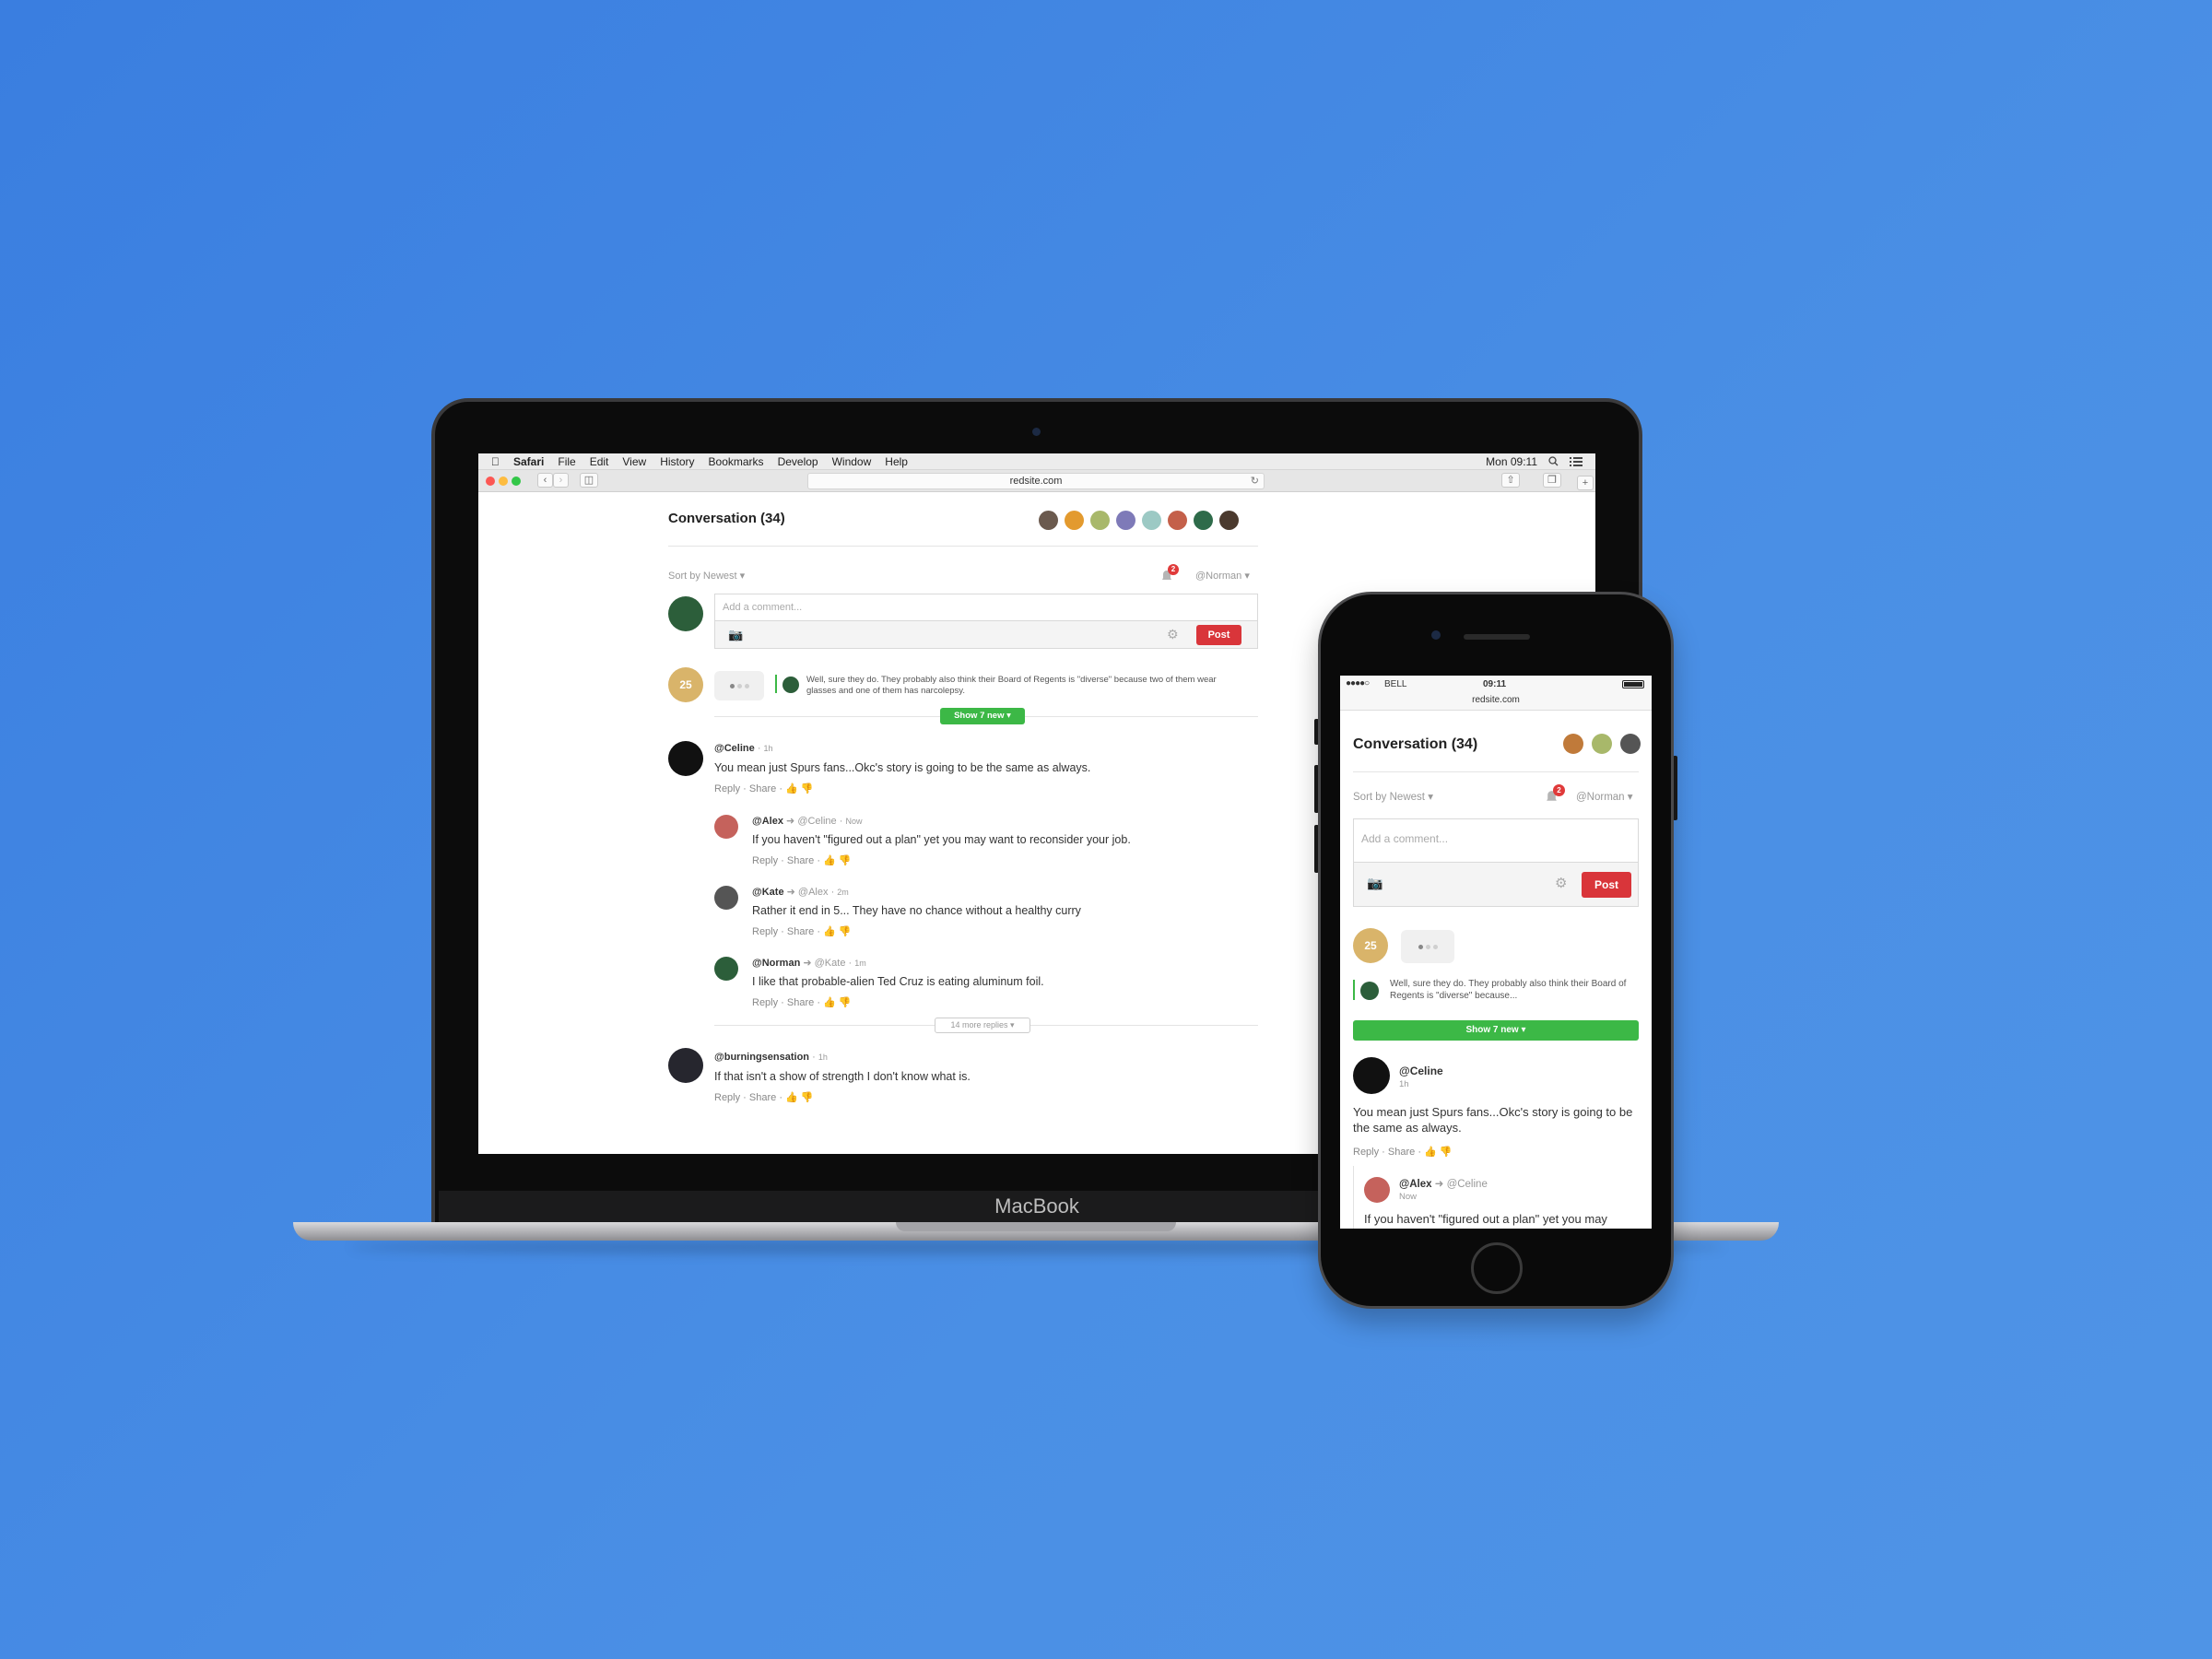 The height and width of the screenshot is (1659, 2212). What do you see at coordinates (490, 481) in the screenshot?
I see `close-window-button` at bounding box center [490, 481].